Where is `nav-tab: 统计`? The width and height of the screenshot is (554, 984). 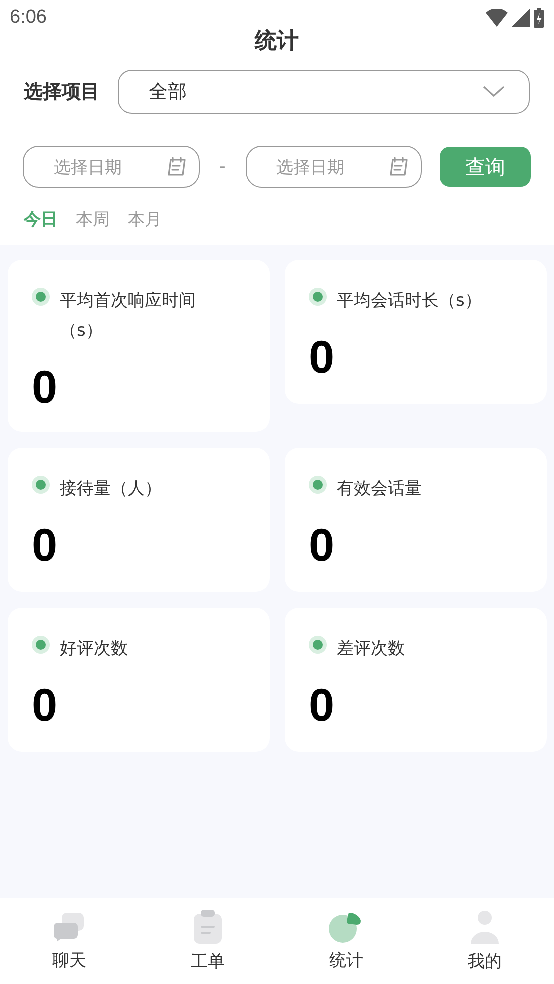
nav-tab: 统计 is located at coordinates (346, 941).